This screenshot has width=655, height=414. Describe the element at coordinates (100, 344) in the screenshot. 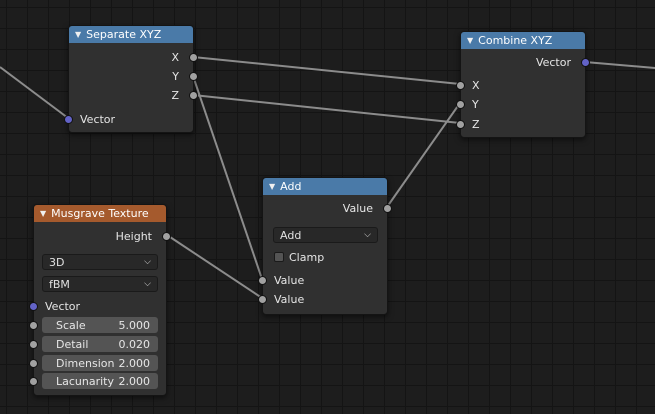

I see `detail-field: Detail 0.020` at that location.